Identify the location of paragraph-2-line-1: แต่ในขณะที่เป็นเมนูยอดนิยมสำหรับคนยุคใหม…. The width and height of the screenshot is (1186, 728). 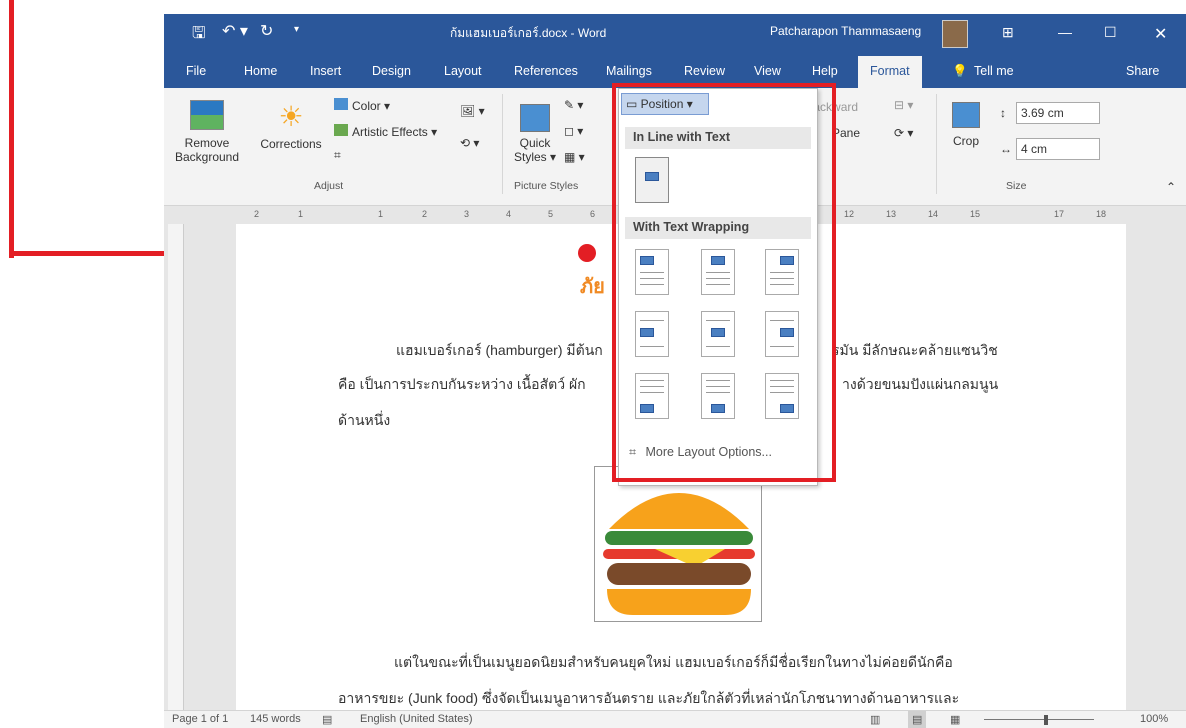
(673, 662).